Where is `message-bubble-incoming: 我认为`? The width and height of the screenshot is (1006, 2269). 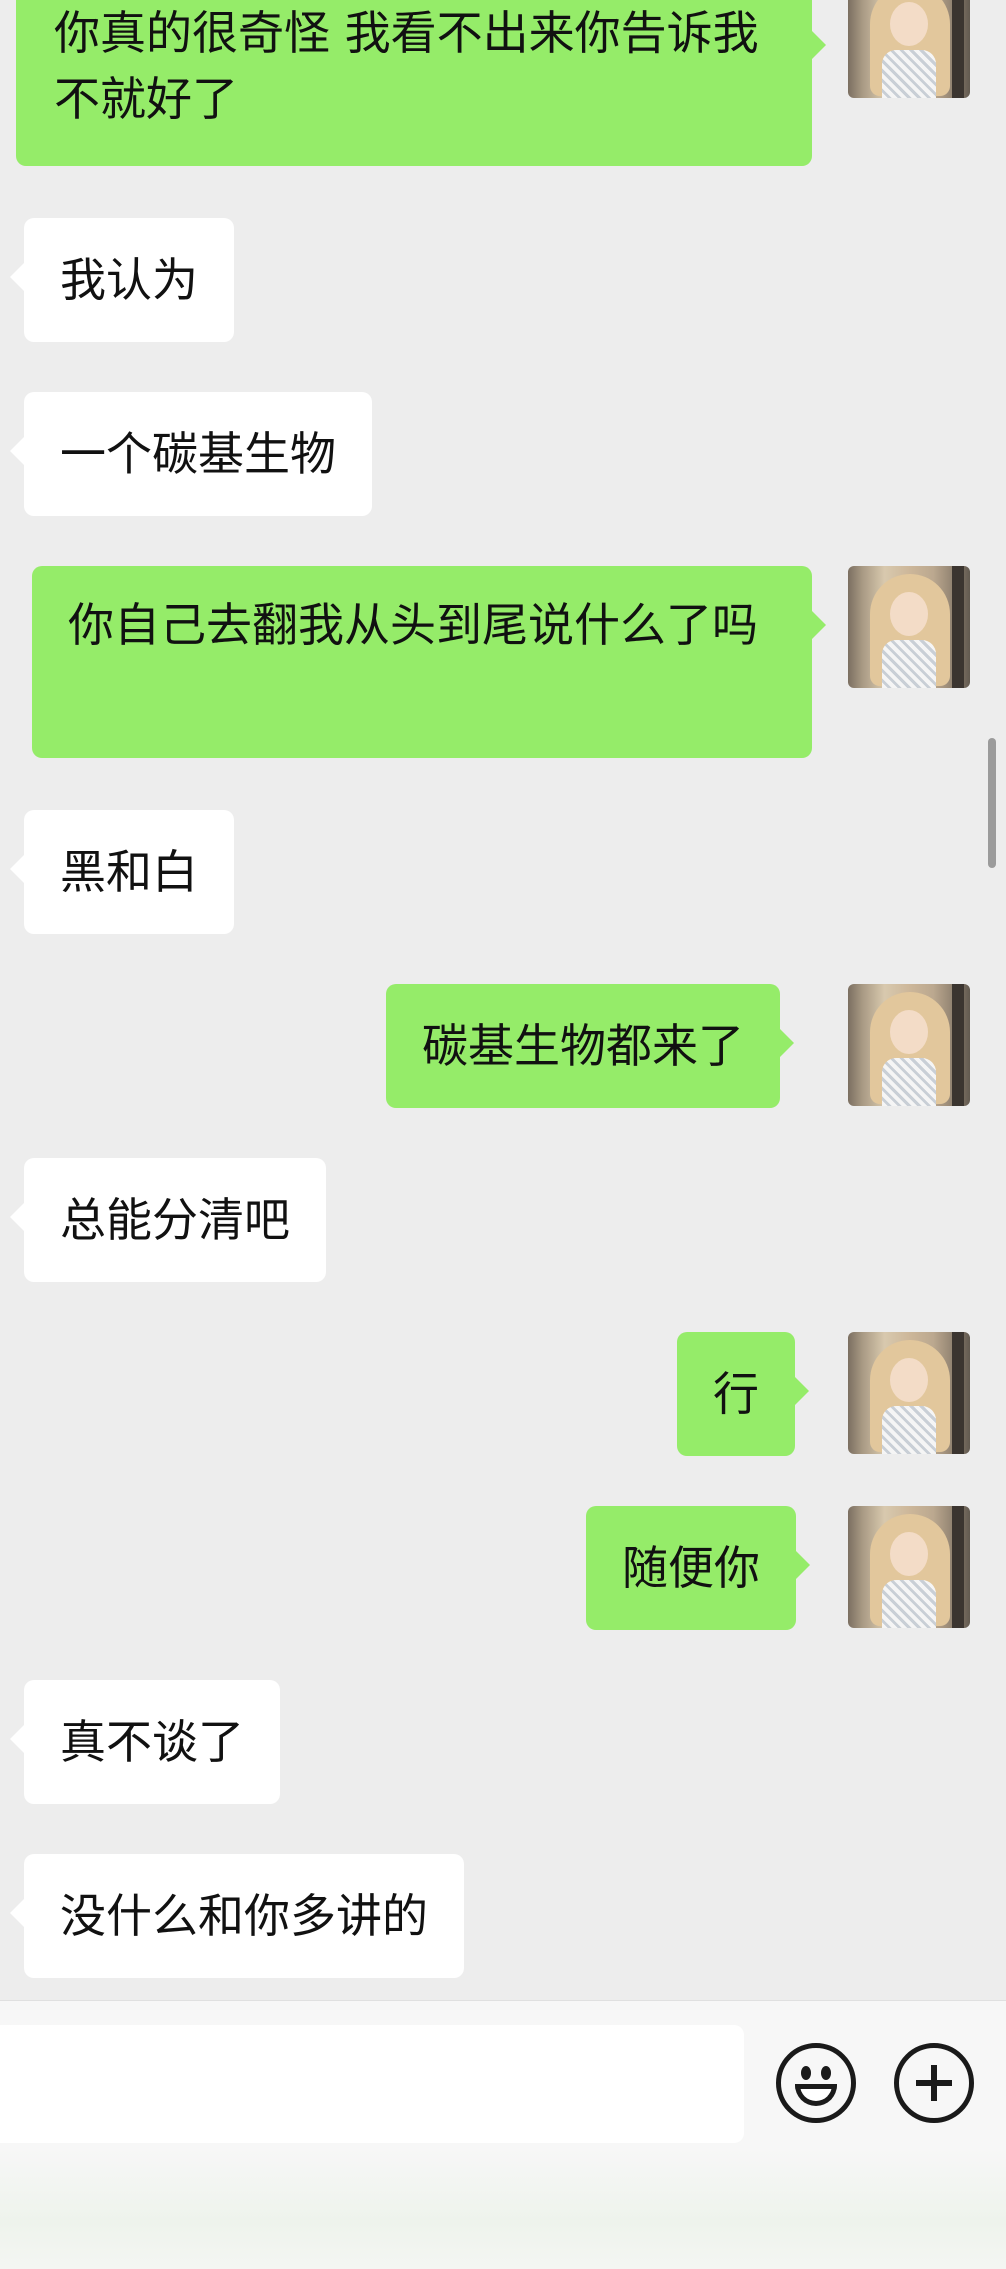 message-bubble-incoming: 我认为 is located at coordinates (122, 280).